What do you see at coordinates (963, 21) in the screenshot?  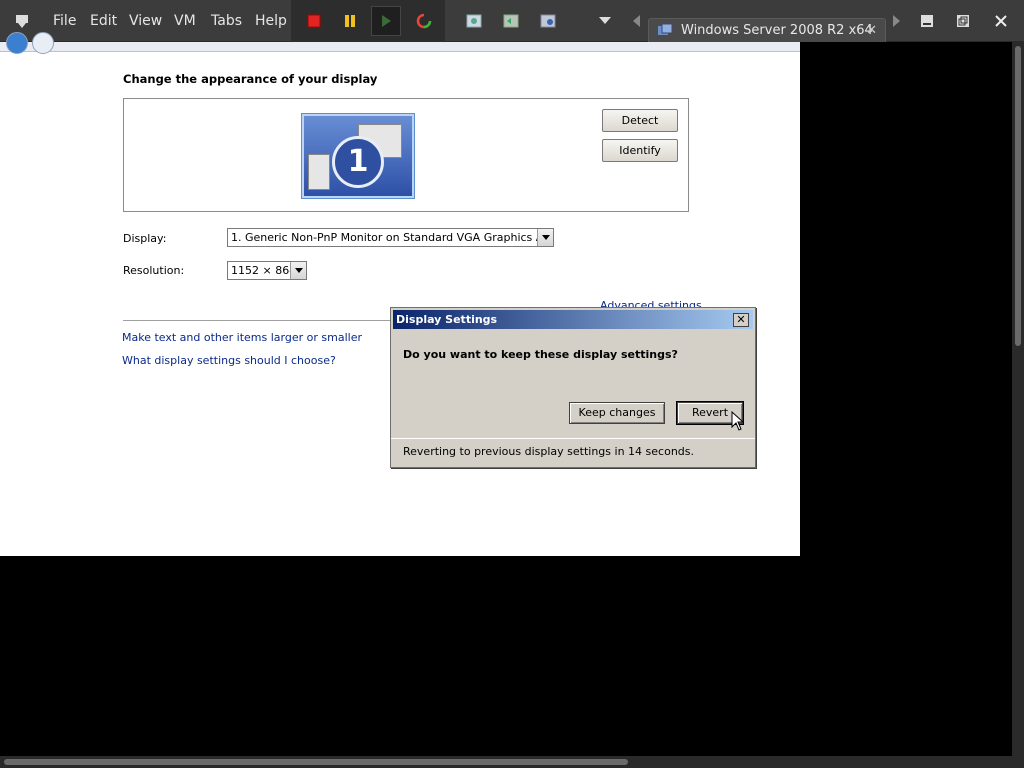 I see `restore-icon` at bounding box center [963, 21].